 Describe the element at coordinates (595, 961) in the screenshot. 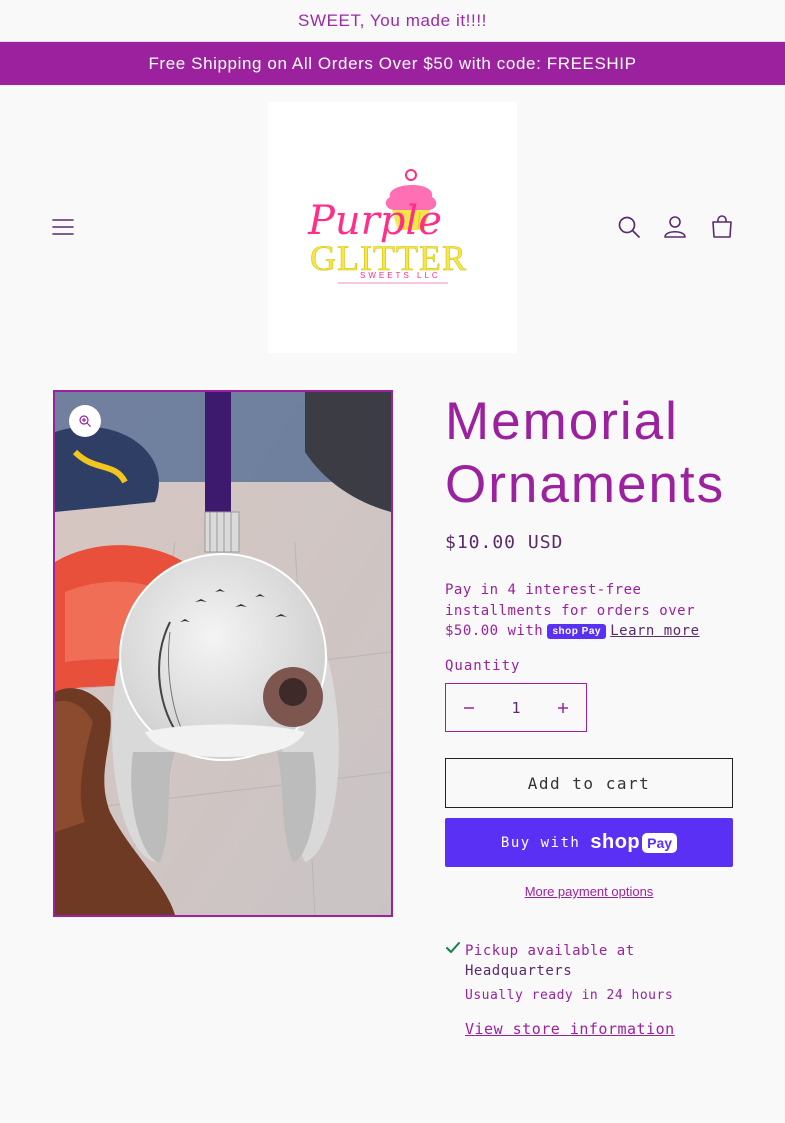

I see `pickup-availability: Pickup available at Headquarters` at that location.